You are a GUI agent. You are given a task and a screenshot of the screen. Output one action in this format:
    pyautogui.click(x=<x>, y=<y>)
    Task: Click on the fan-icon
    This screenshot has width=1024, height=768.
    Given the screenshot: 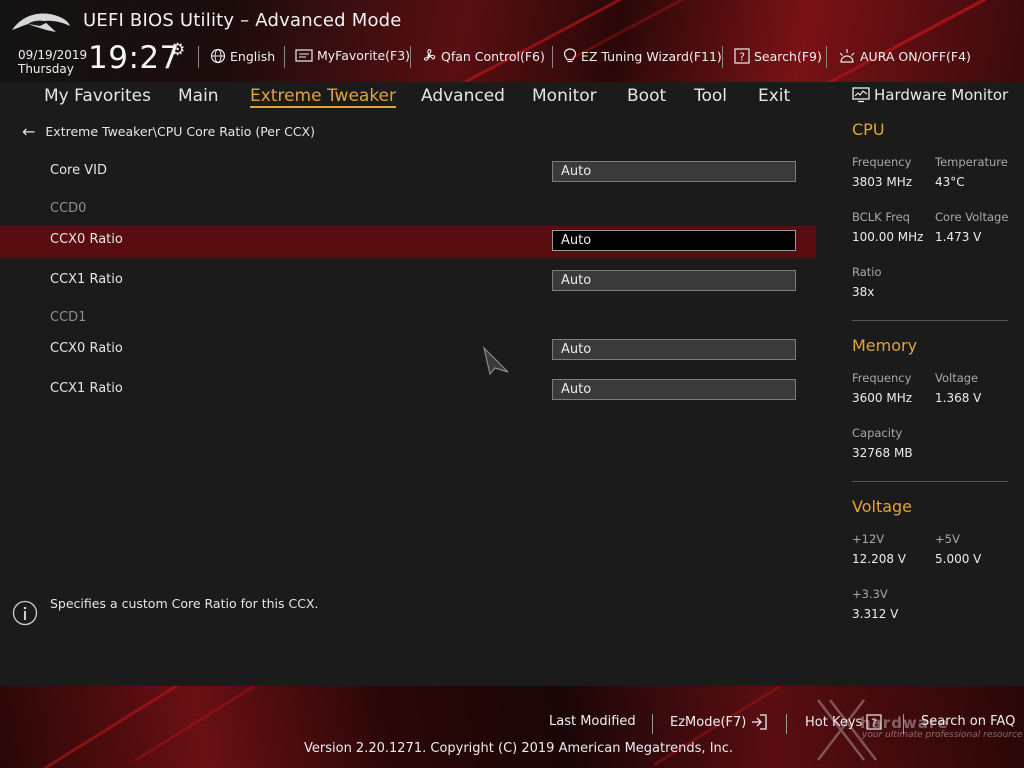 What is the action you would take?
    pyautogui.click(x=429, y=55)
    